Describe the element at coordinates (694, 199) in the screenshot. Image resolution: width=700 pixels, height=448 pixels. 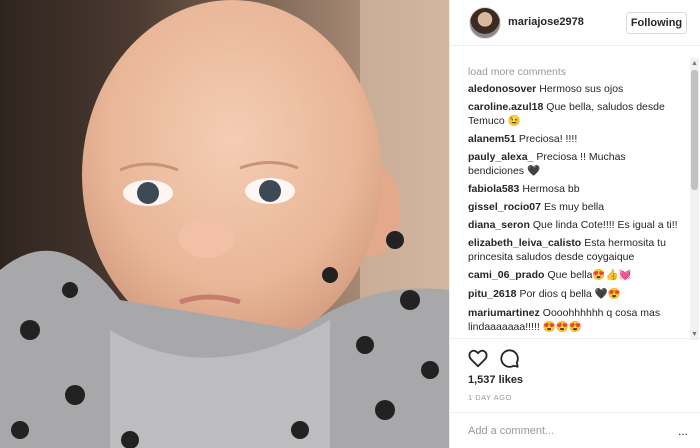
I see `comments-scrollbar: ▲ ▼` at that location.